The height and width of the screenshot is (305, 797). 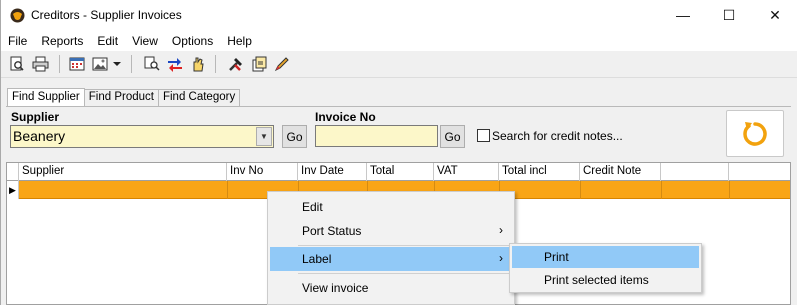 I want to click on invoice-go-button: Go, so click(x=452, y=136).